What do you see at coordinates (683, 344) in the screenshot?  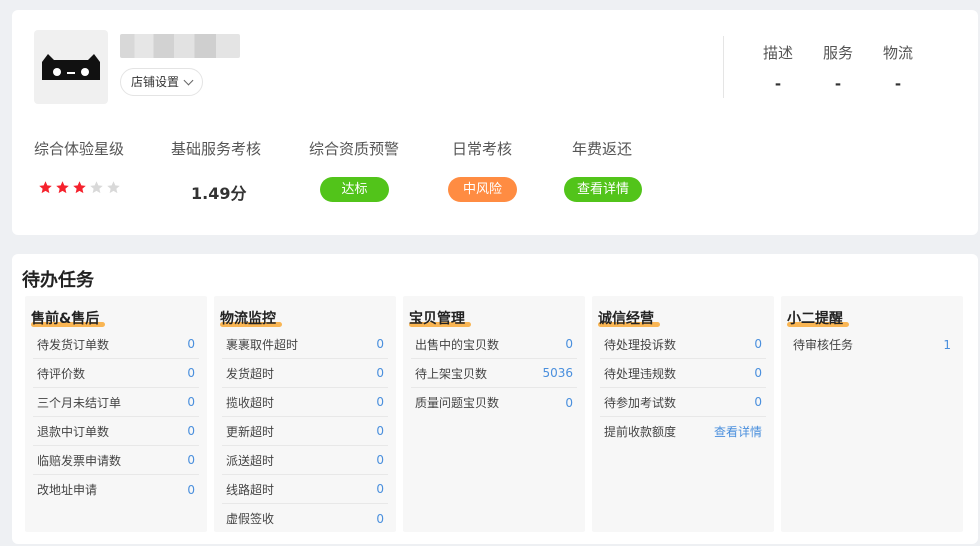 I see `list-item: 待处理投诉数 0` at bounding box center [683, 344].